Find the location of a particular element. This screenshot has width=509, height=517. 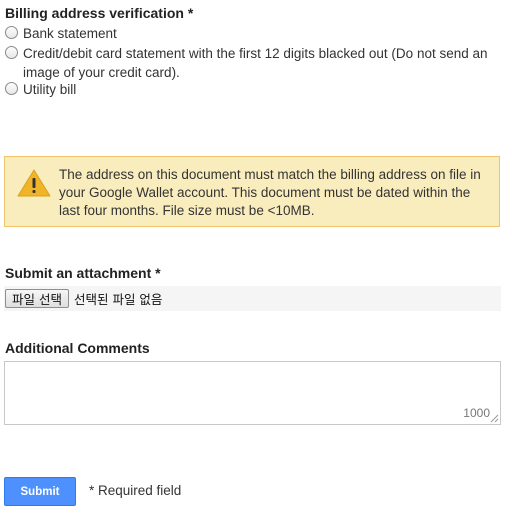

required-field-note: * Required field is located at coordinates (135, 490).